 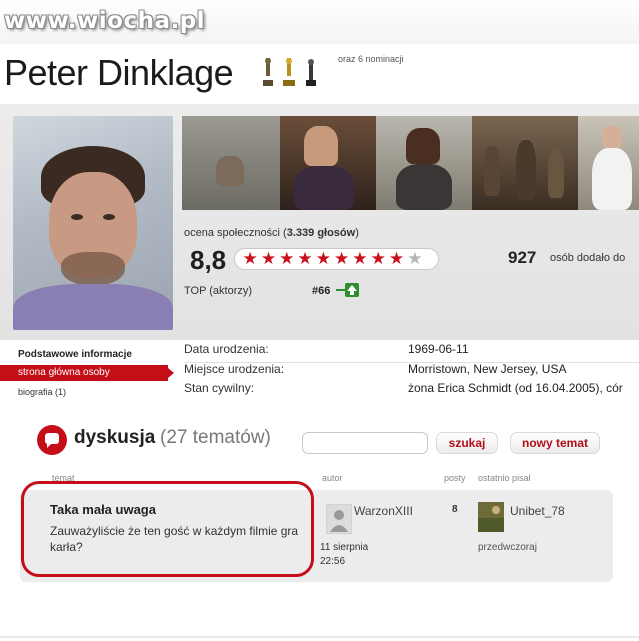 What do you see at coordinates (321, 291) in the screenshot?
I see `top-rank: #66` at bounding box center [321, 291].